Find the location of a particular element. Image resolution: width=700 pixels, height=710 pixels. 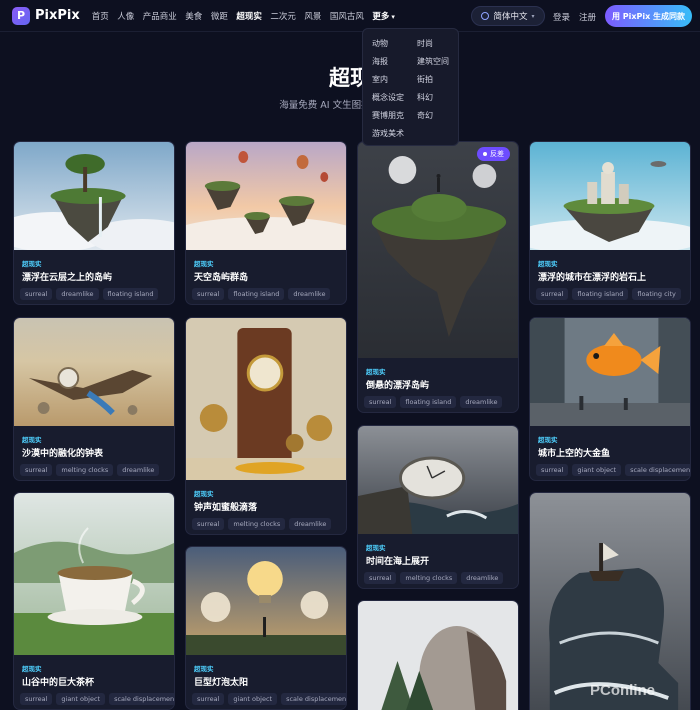

nav-item-more: 更多 ▾ is located at coordinates (383, 16).